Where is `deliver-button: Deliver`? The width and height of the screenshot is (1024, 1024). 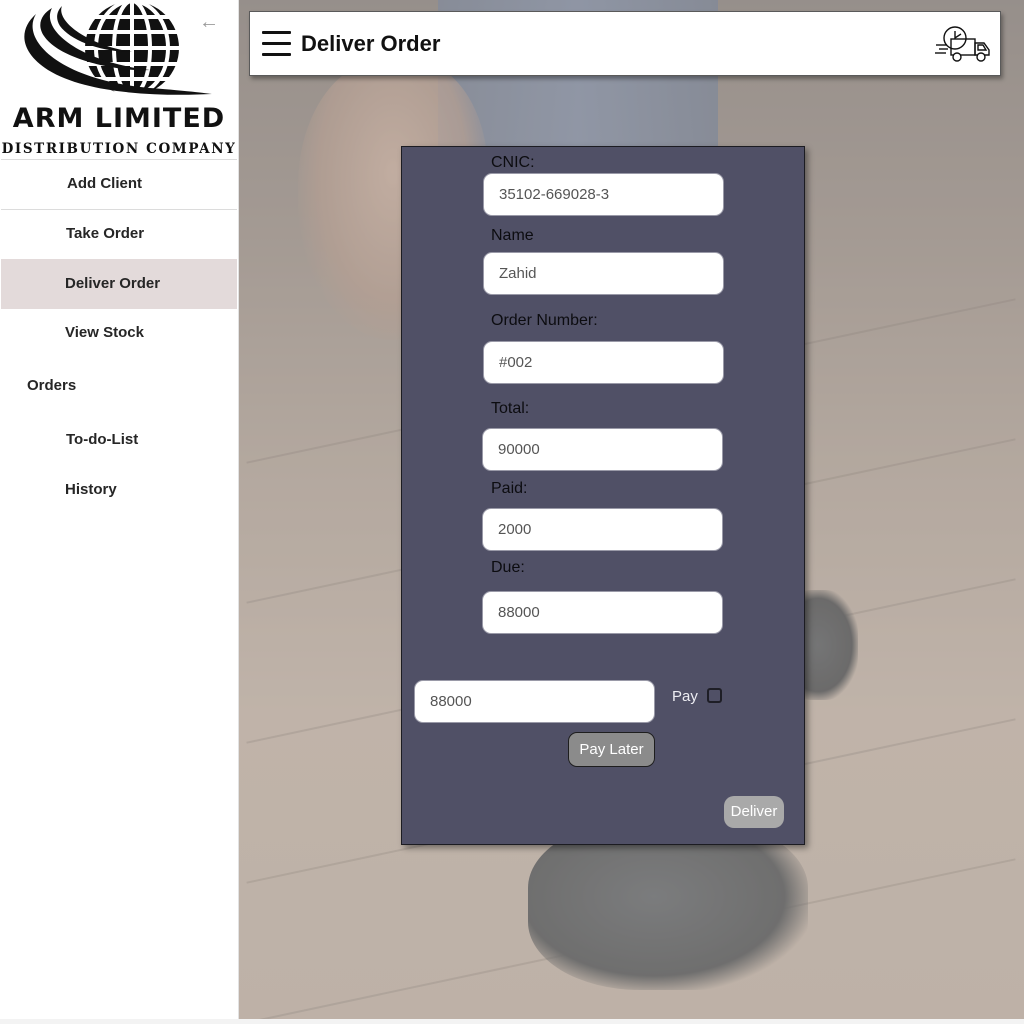
deliver-button: Deliver is located at coordinates (754, 812).